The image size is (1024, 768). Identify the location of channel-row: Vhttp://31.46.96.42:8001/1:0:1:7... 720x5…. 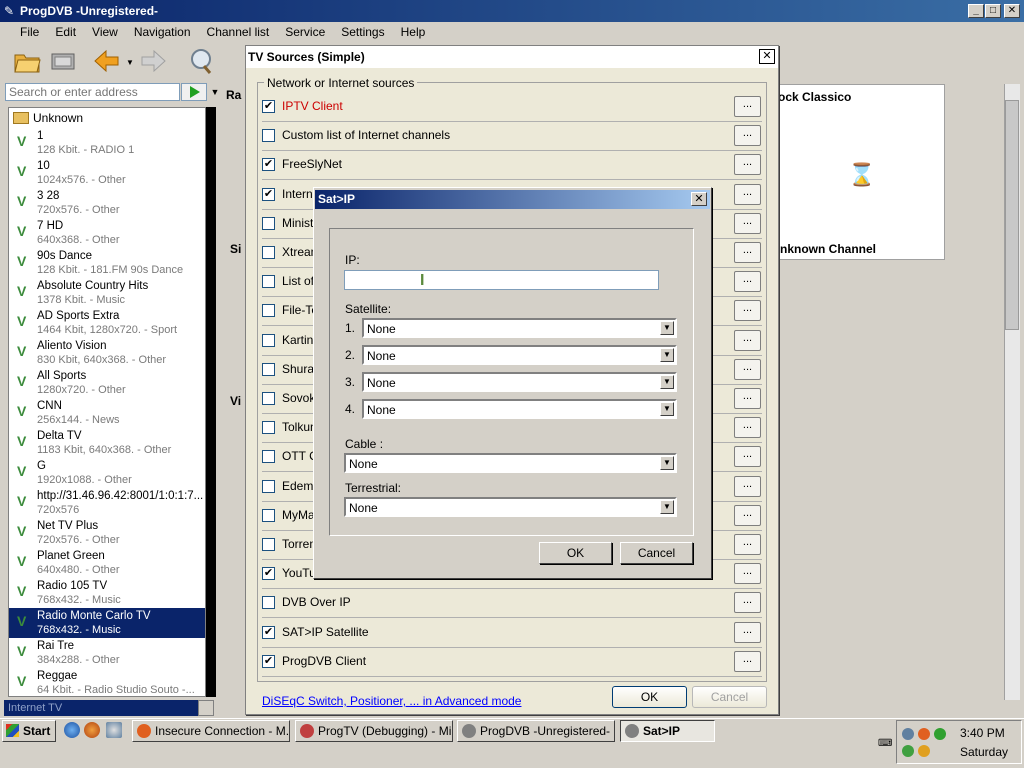
(107, 503).